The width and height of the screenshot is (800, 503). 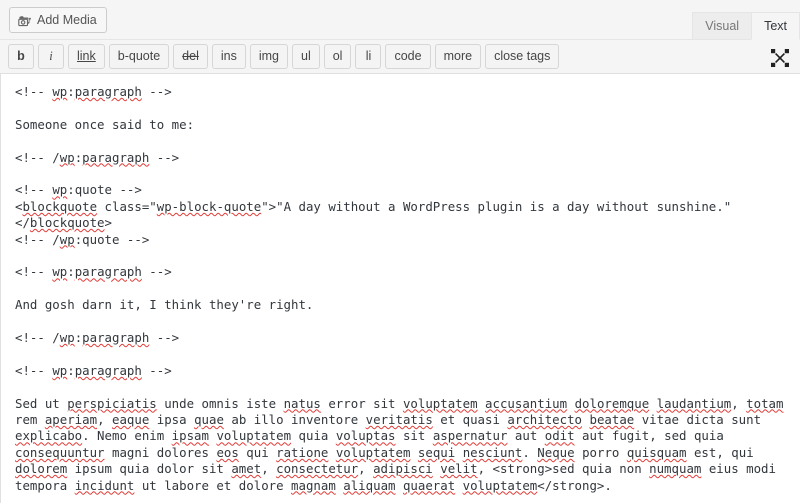 What do you see at coordinates (369, 485) in the screenshot?
I see `misspelled-word: aliquam` at bounding box center [369, 485].